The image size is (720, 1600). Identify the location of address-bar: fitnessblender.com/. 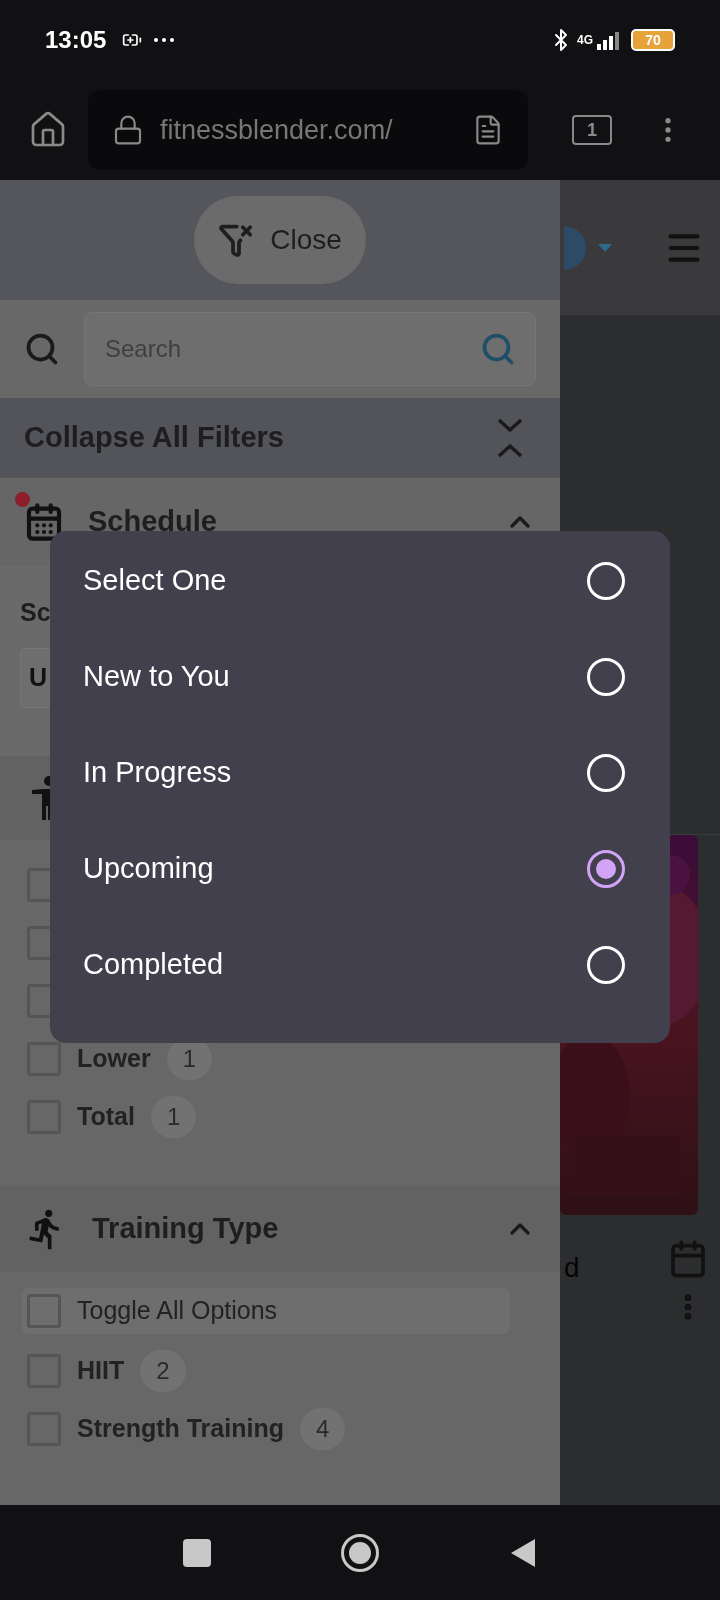
(308, 130).